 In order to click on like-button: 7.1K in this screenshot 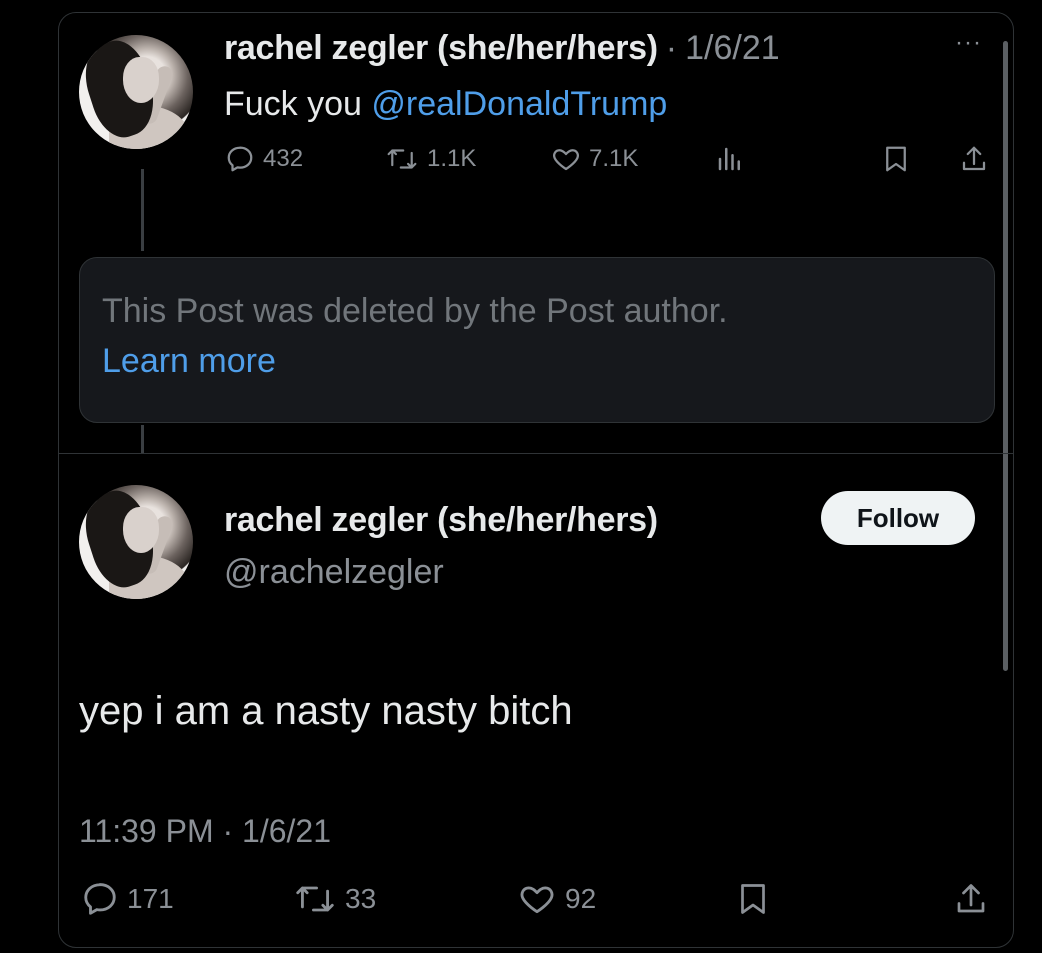, I will do `click(594, 159)`.